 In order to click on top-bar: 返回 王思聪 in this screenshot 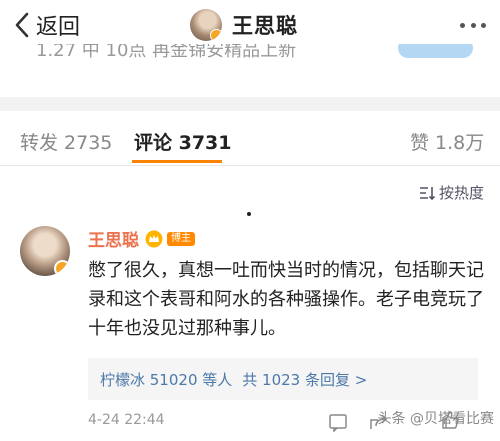, I will do `click(250, 25)`.